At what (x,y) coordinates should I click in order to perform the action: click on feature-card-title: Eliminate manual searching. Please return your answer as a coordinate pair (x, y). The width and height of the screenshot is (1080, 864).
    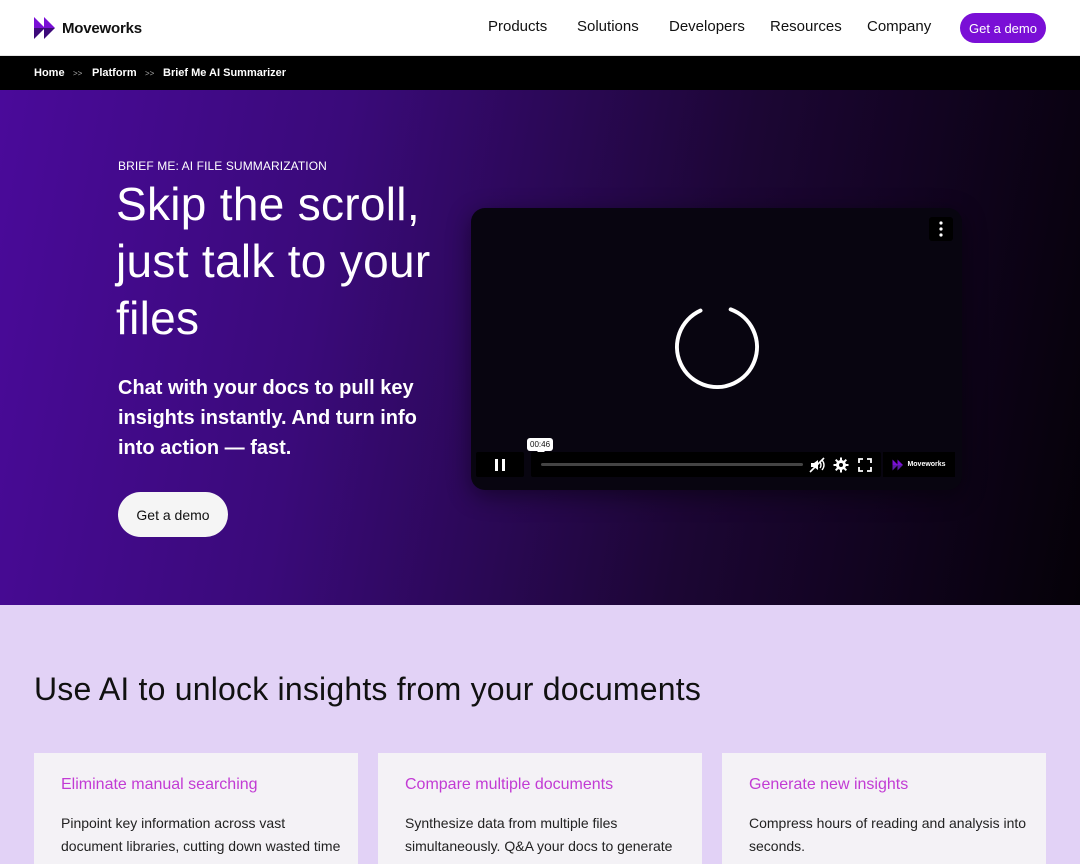
    Looking at the image, I should click on (159, 784).